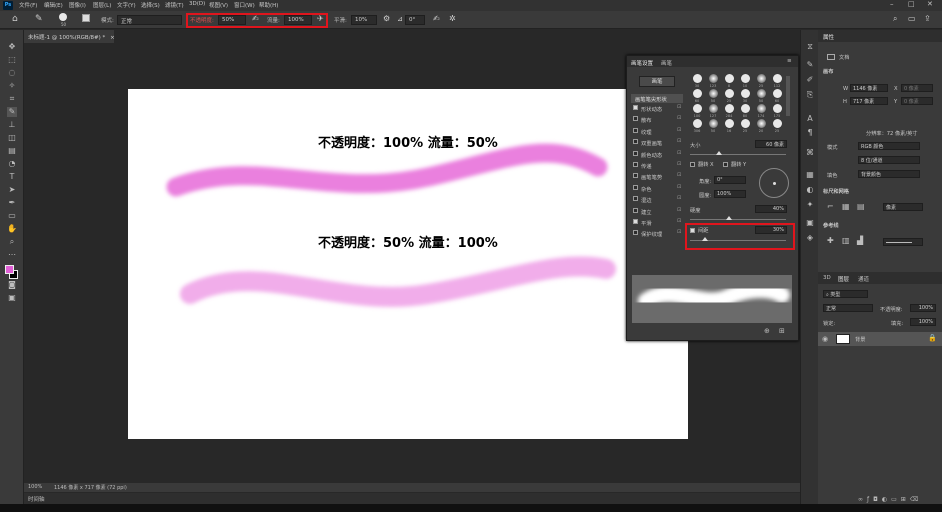  What do you see at coordinates (831, 225) in the screenshot?
I see `guides-section-title: 参考线` at bounding box center [831, 225].